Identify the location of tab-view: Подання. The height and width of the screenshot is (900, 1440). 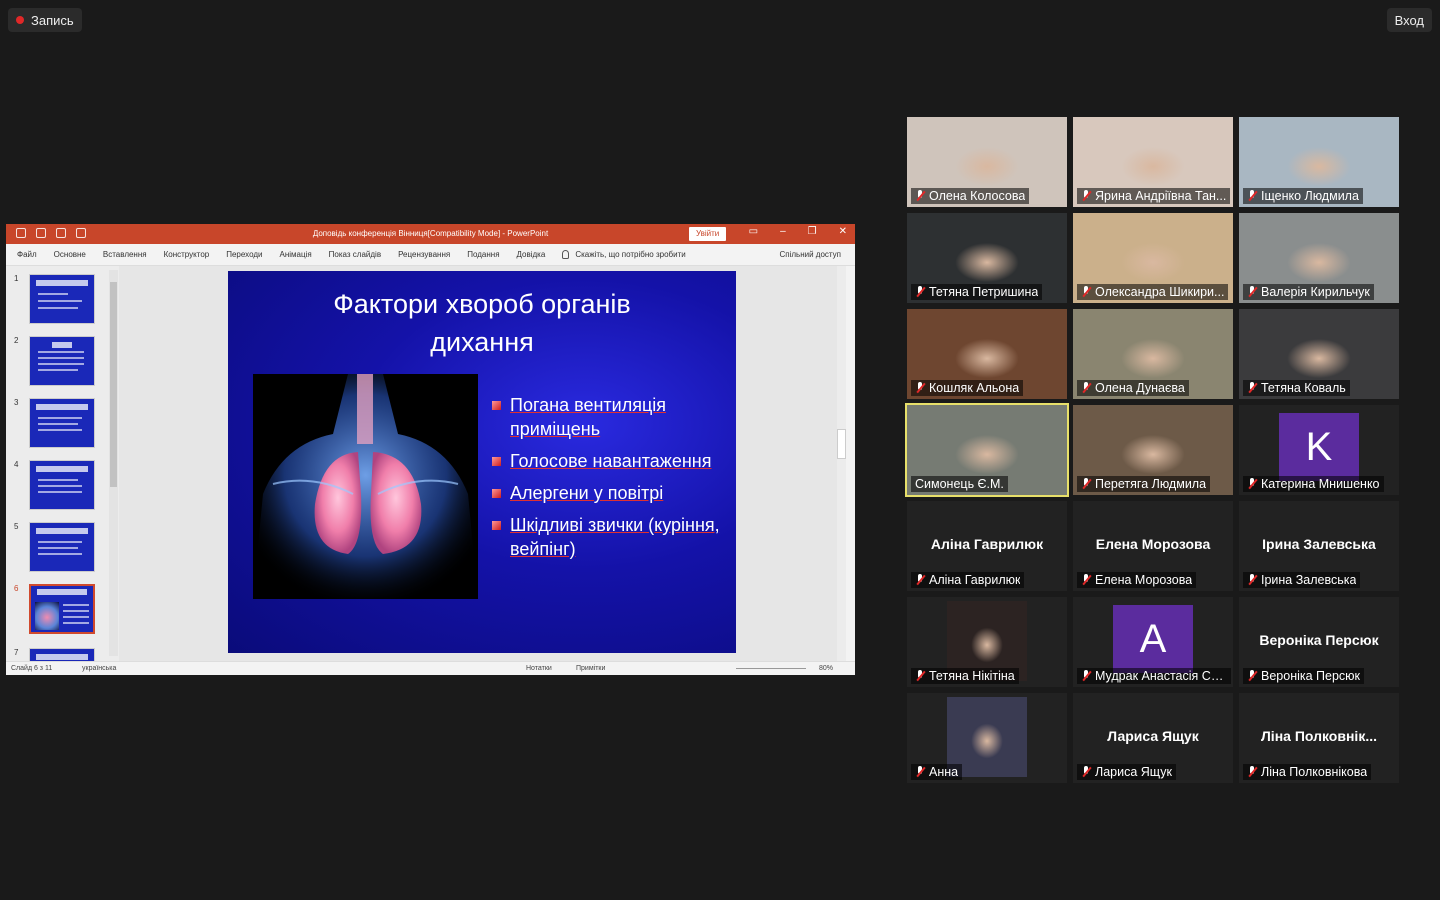
(483, 254).